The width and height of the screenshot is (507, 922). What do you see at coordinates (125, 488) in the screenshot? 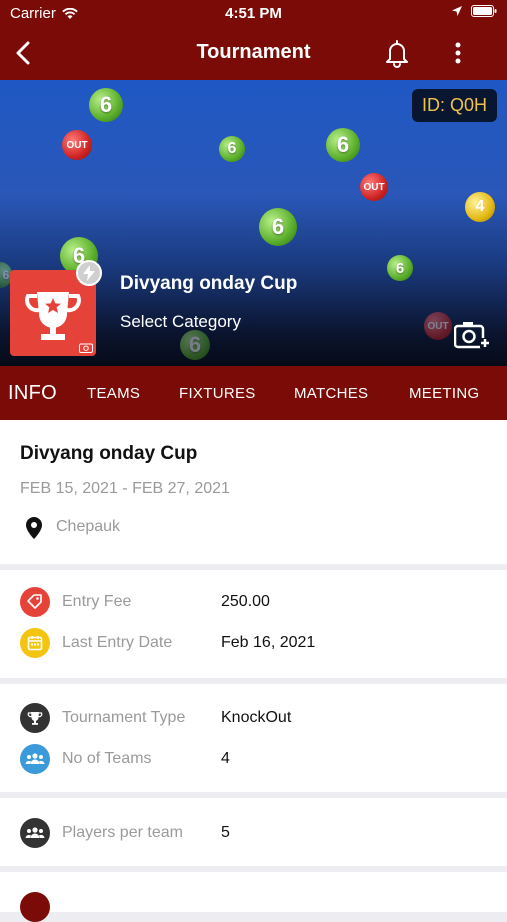
I see `tournament-dates: FEB 15, 2021 - FEB 27, 2021` at bounding box center [125, 488].